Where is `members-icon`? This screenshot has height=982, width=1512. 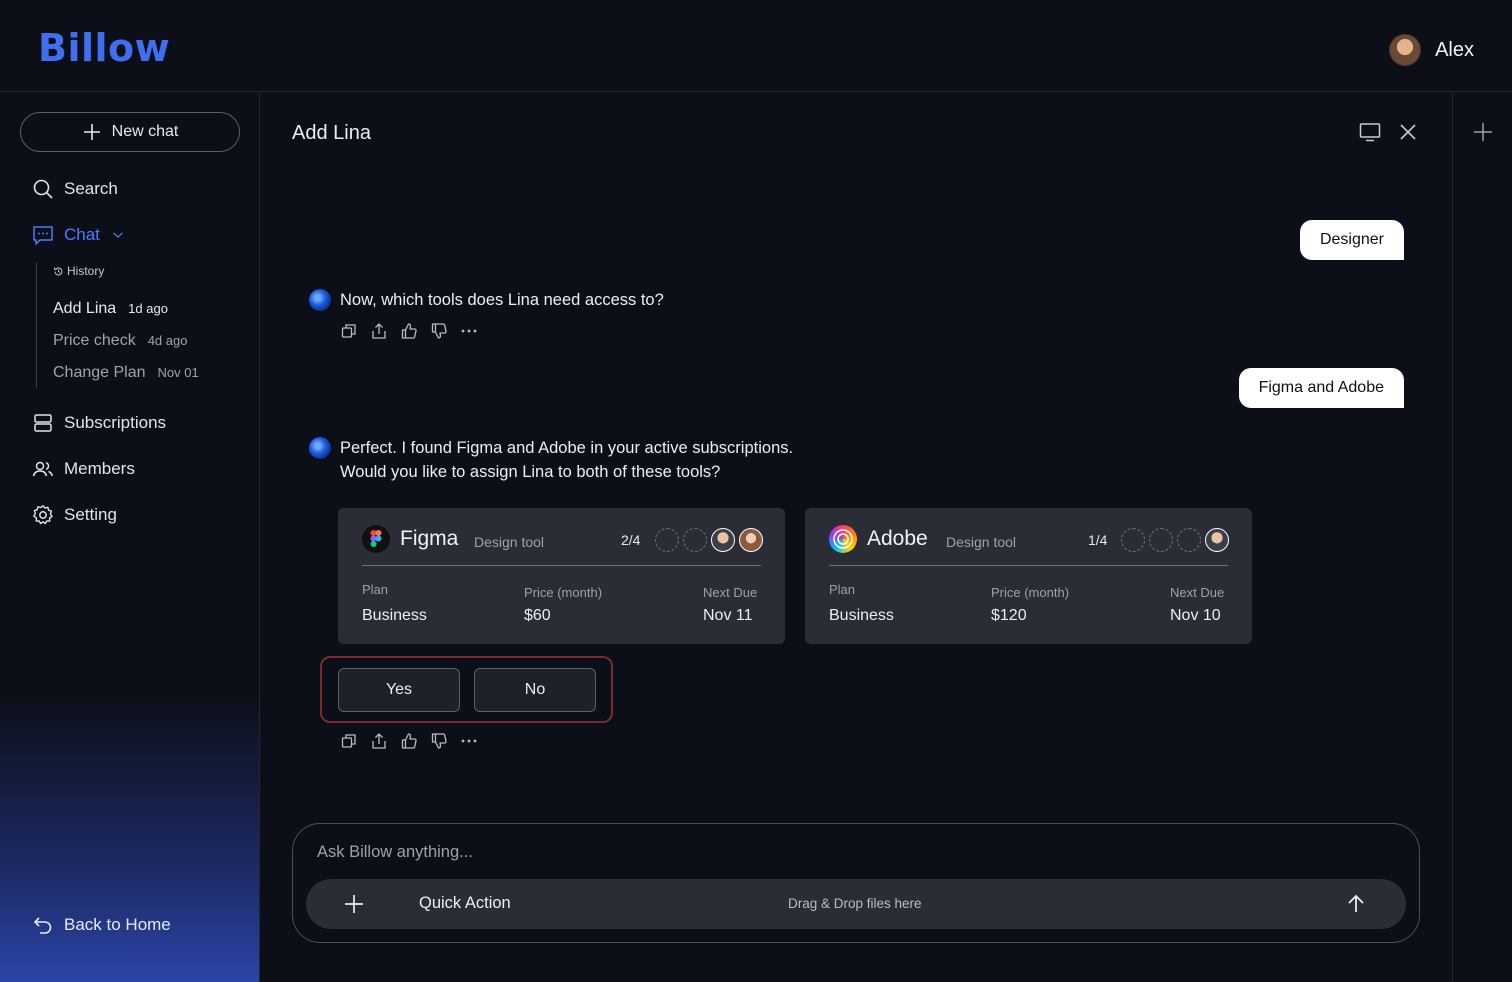 members-icon is located at coordinates (43, 469).